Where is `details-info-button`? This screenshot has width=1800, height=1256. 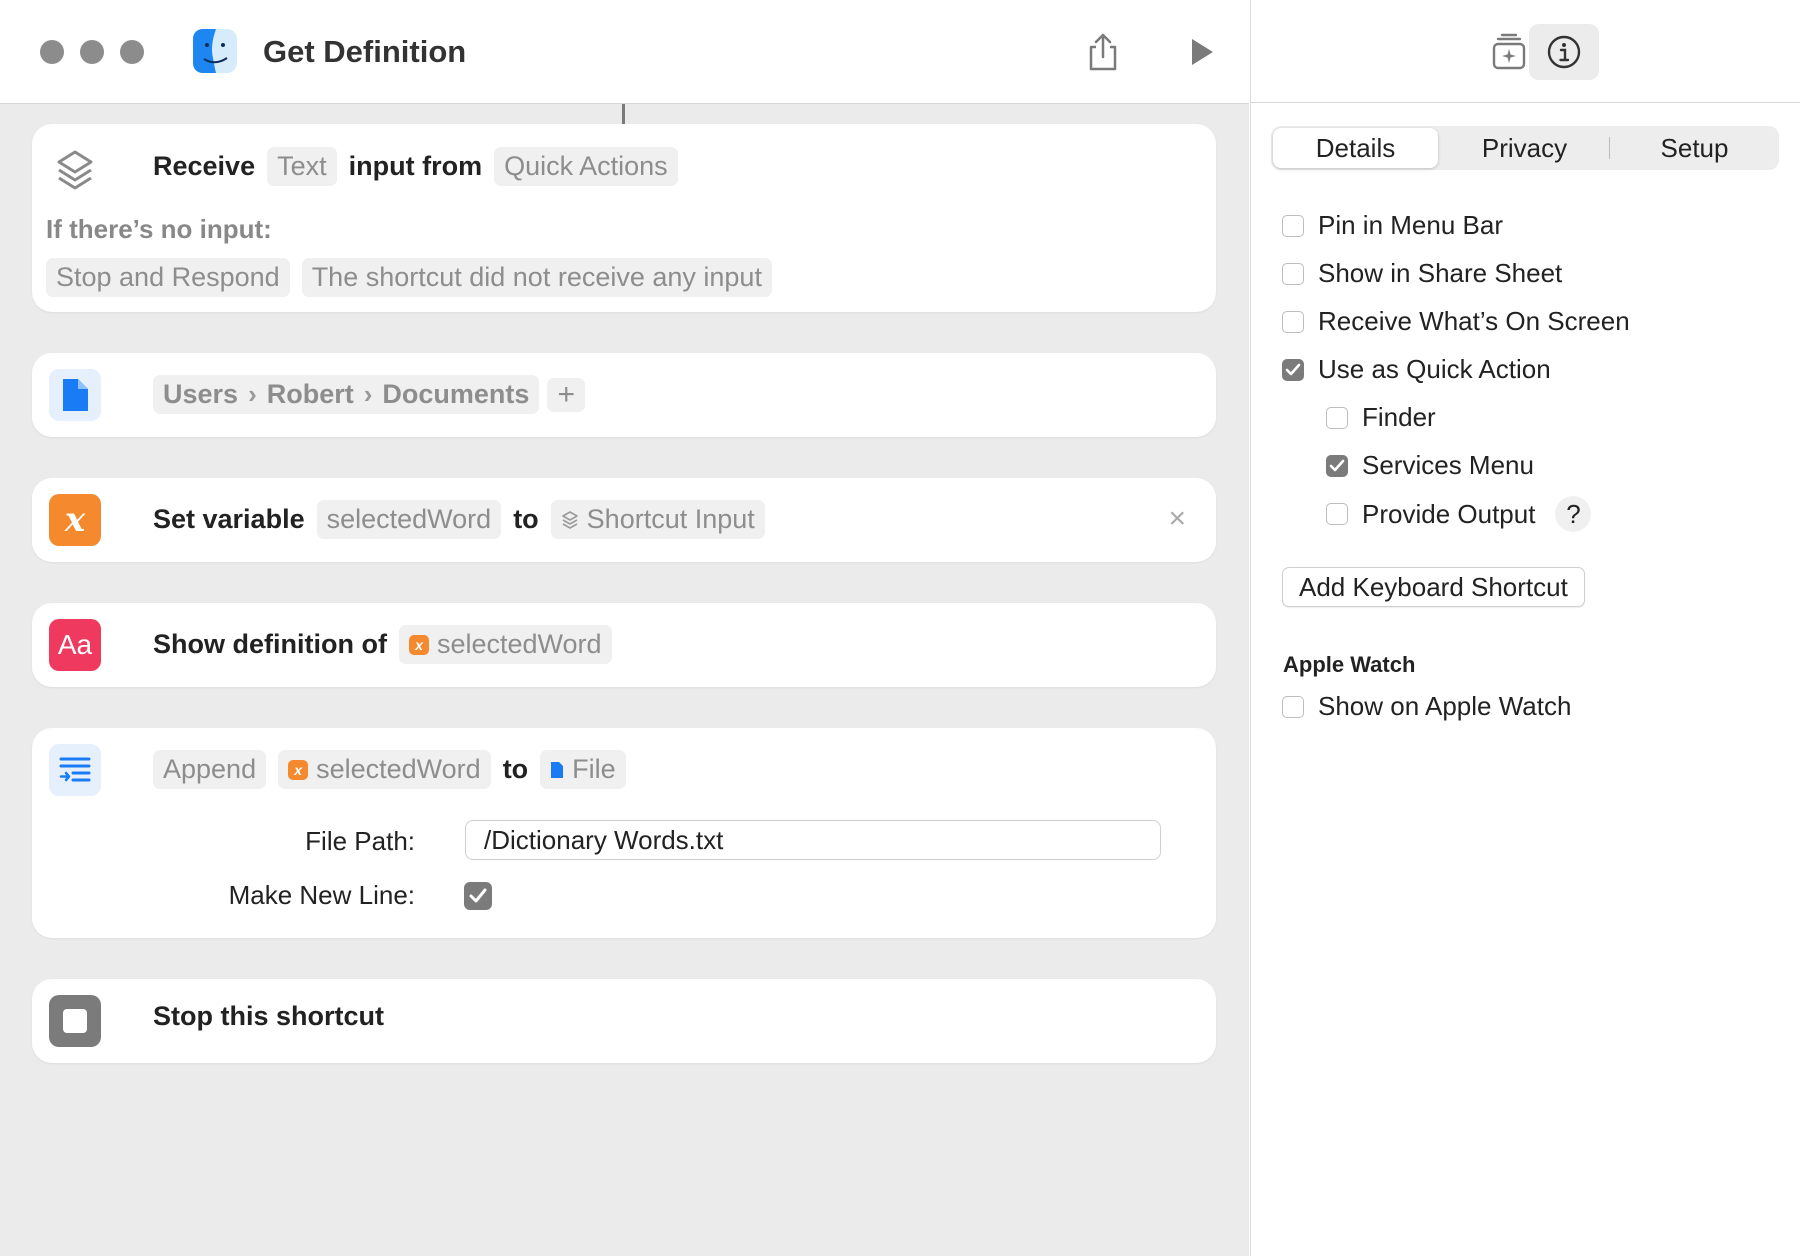
details-info-button is located at coordinates (1564, 52).